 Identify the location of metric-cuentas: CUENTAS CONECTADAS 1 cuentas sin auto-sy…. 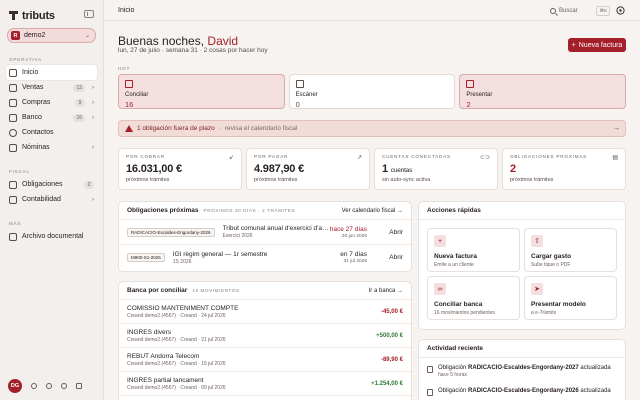
(436, 169).